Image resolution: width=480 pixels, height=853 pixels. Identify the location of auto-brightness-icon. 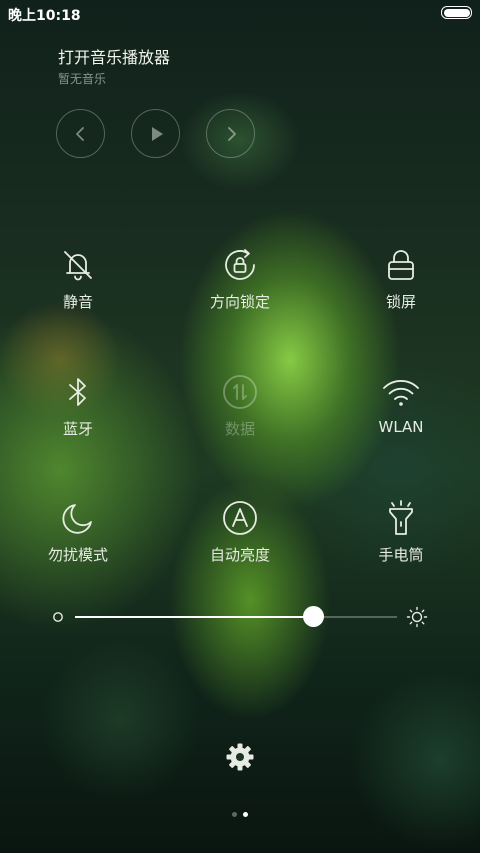
(240, 518).